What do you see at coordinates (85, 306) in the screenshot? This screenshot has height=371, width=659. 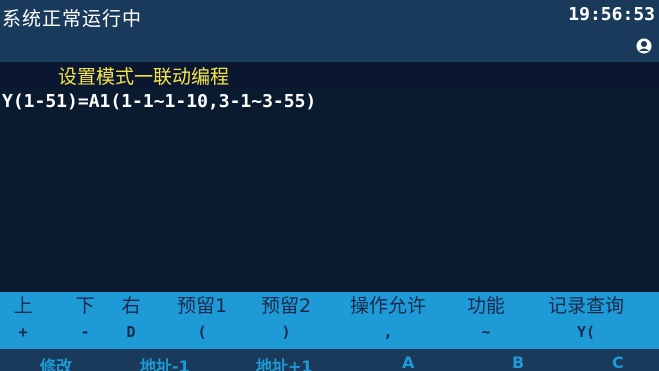 I see `softkey-label: 下` at bounding box center [85, 306].